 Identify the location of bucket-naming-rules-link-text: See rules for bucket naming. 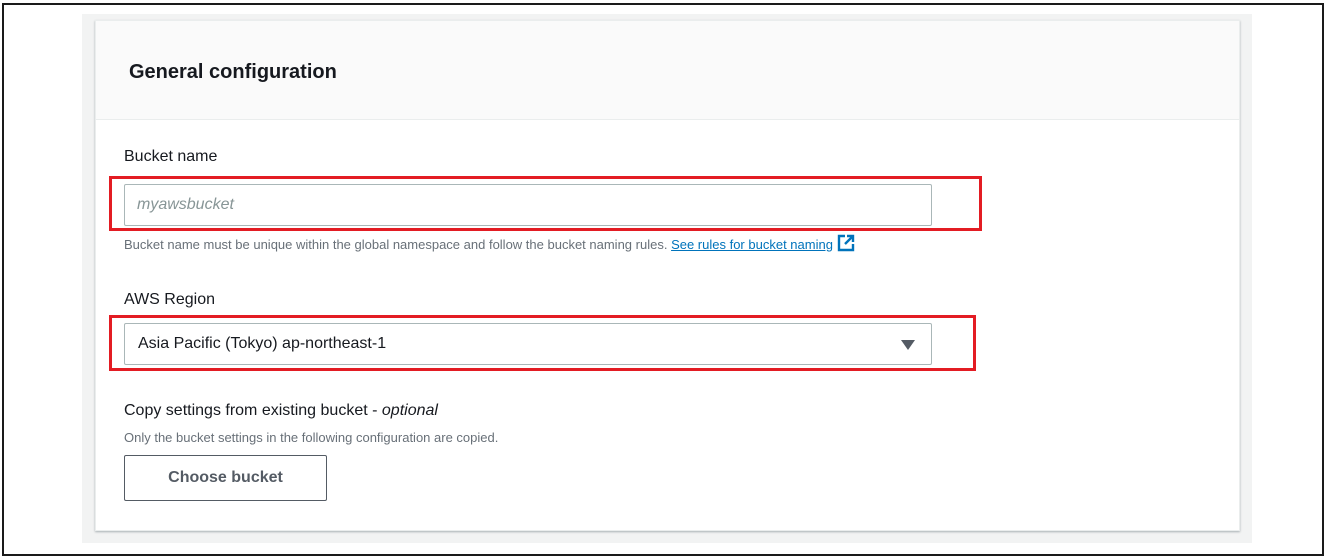
(752, 244).